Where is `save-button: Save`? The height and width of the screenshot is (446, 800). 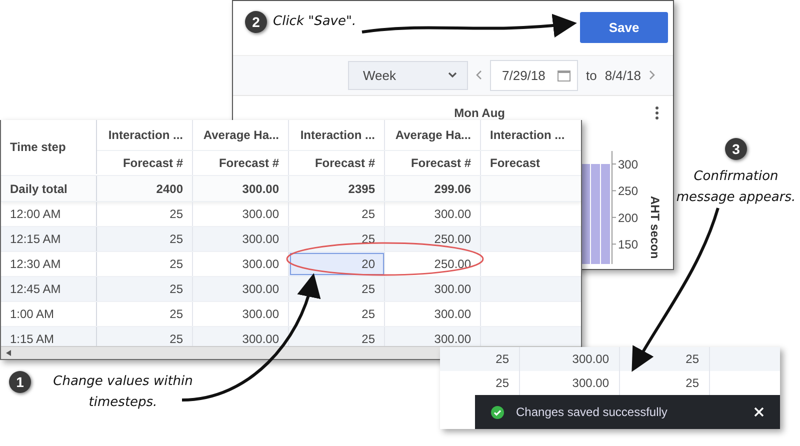
save-button: Save is located at coordinates (624, 28).